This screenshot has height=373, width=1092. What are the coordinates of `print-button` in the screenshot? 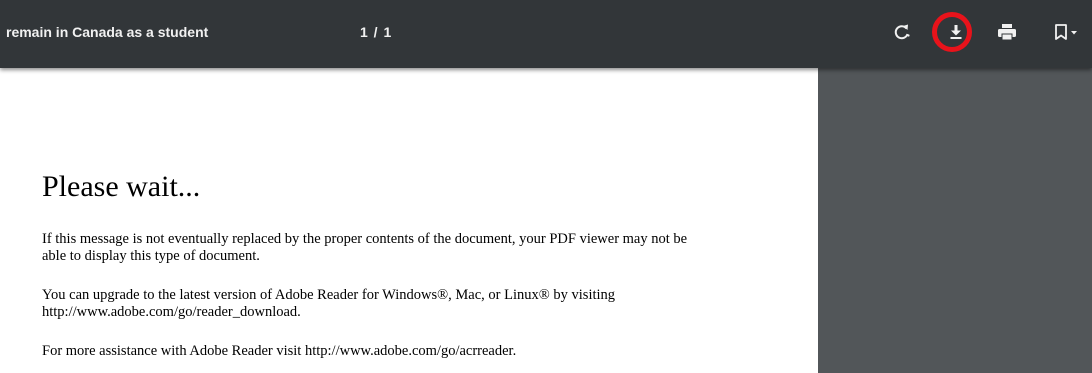 It's located at (1007, 32).